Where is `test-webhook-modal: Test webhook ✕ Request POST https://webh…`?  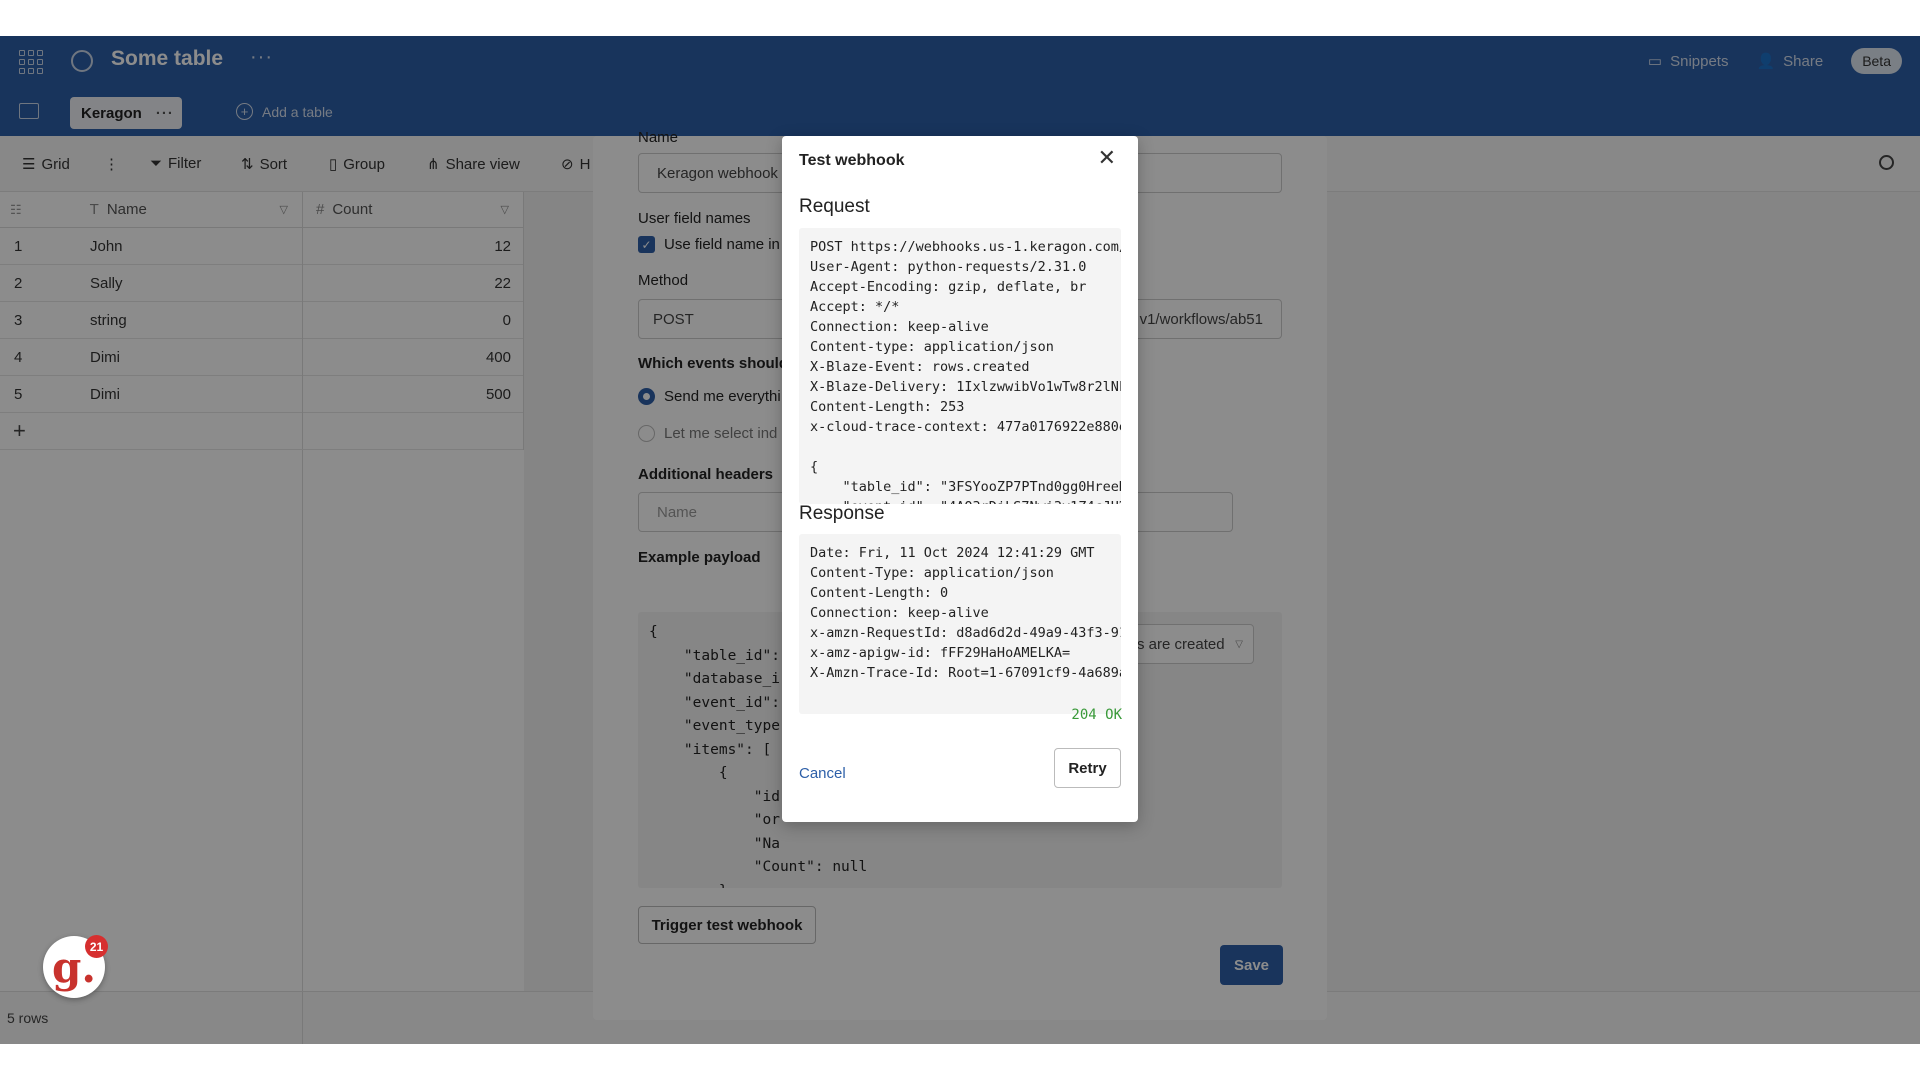
test-webhook-modal: Test webhook ✕ Request POST https://webh… is located at coordinates (960, 479).